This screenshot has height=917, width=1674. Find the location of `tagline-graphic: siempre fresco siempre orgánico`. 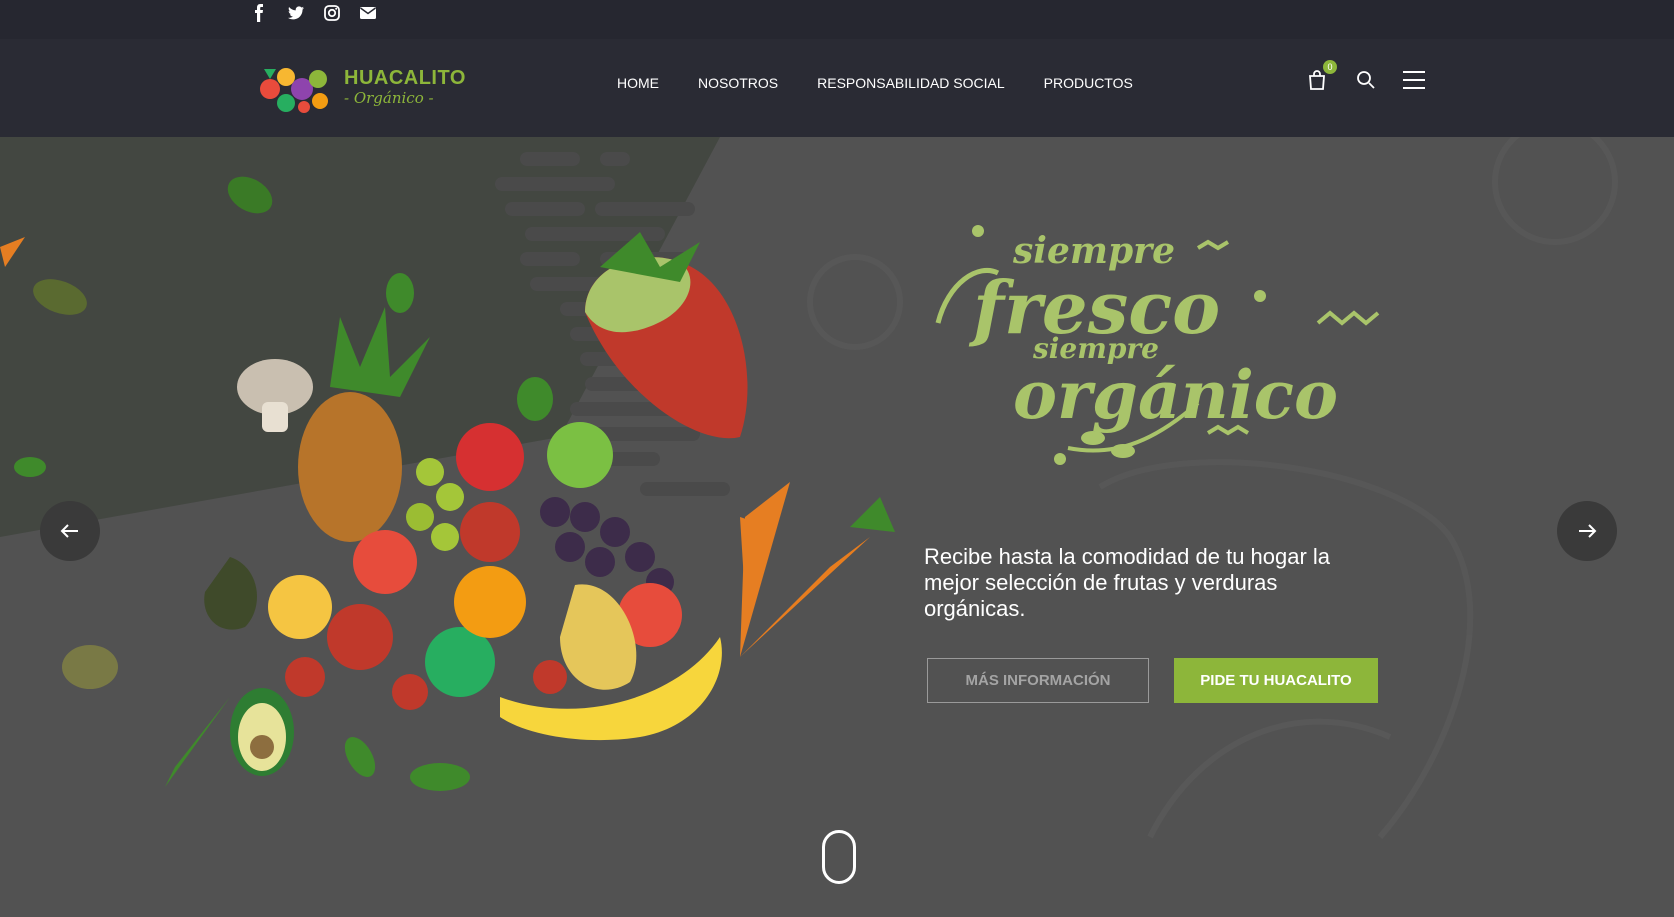

tagline-graphic: siempre fresco siempre orgánico is located at coordinates (1157, 345).